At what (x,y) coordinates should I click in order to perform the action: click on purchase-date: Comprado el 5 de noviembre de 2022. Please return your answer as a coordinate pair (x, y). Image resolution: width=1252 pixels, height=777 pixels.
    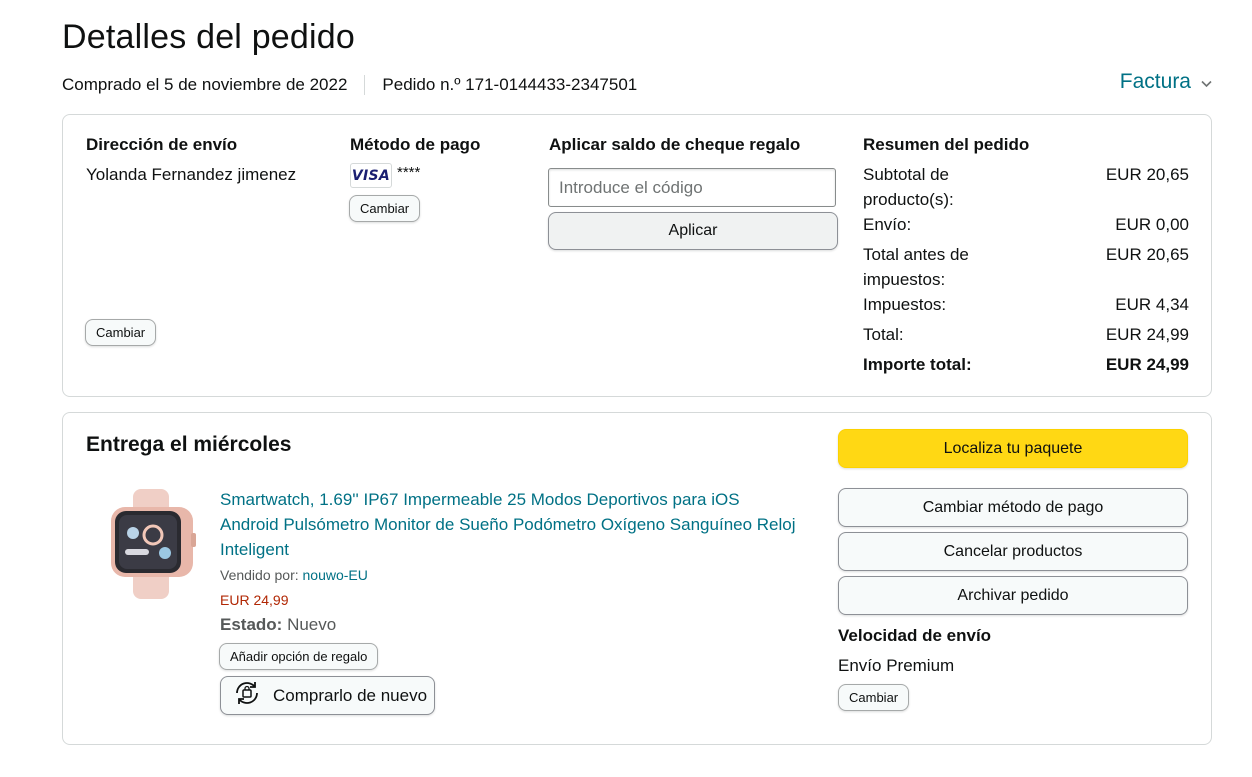
    Looking at the image, I should click on (205, 84).